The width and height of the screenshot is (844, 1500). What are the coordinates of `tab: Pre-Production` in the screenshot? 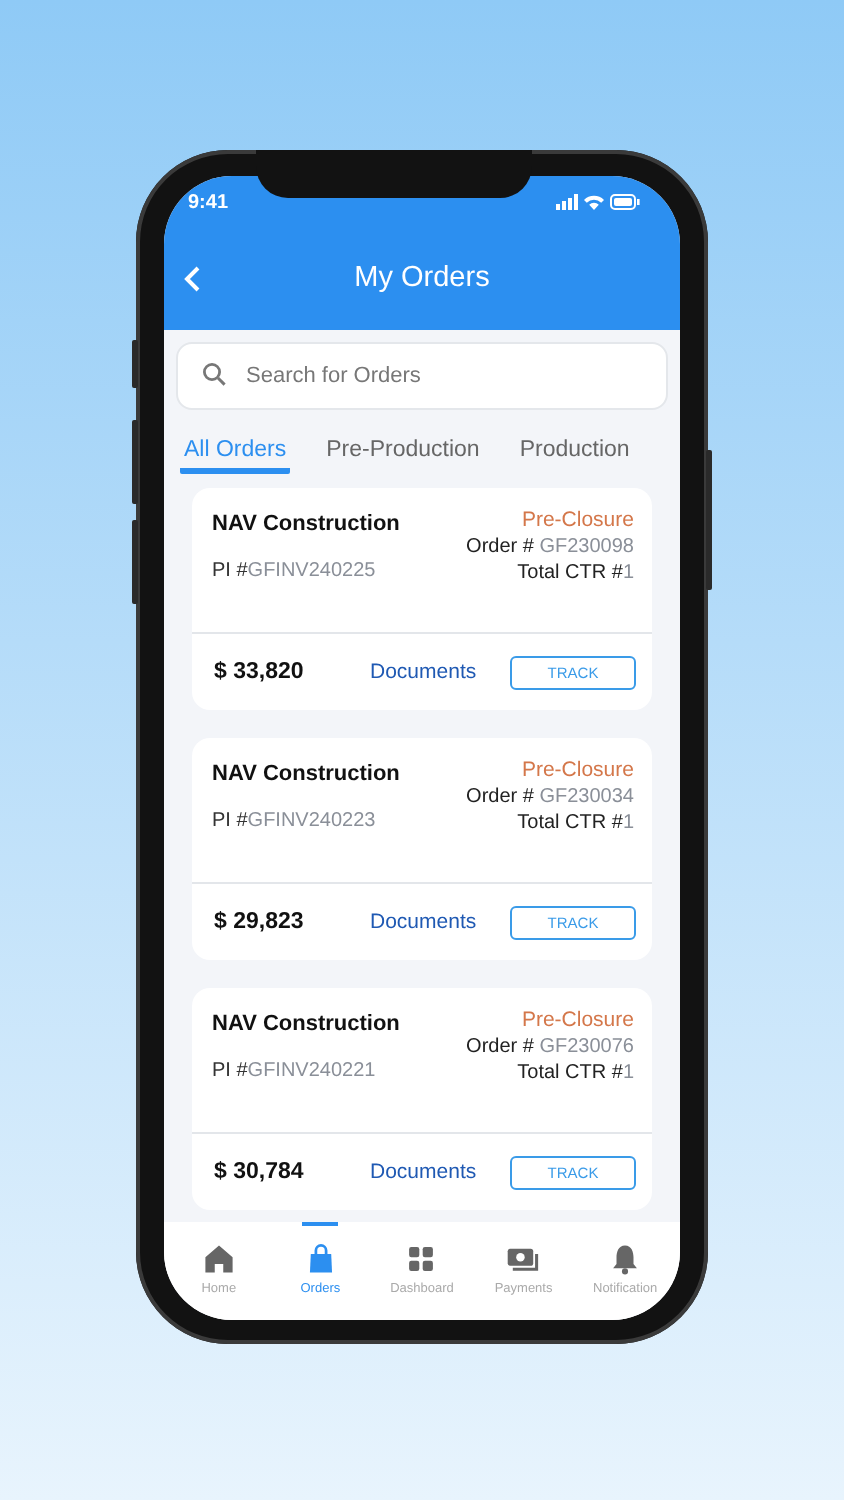 It's located at (403, 450).